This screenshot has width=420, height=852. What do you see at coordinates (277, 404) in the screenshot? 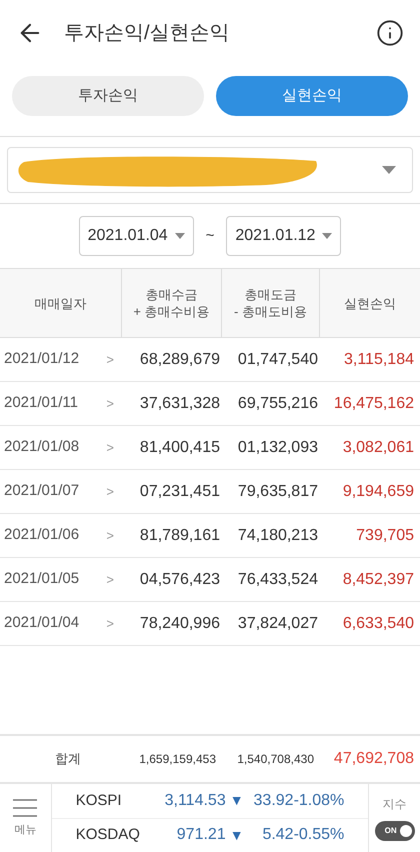
I see `sell-amount-cell-text: 69,755,216` at bounding box center [277, 404].